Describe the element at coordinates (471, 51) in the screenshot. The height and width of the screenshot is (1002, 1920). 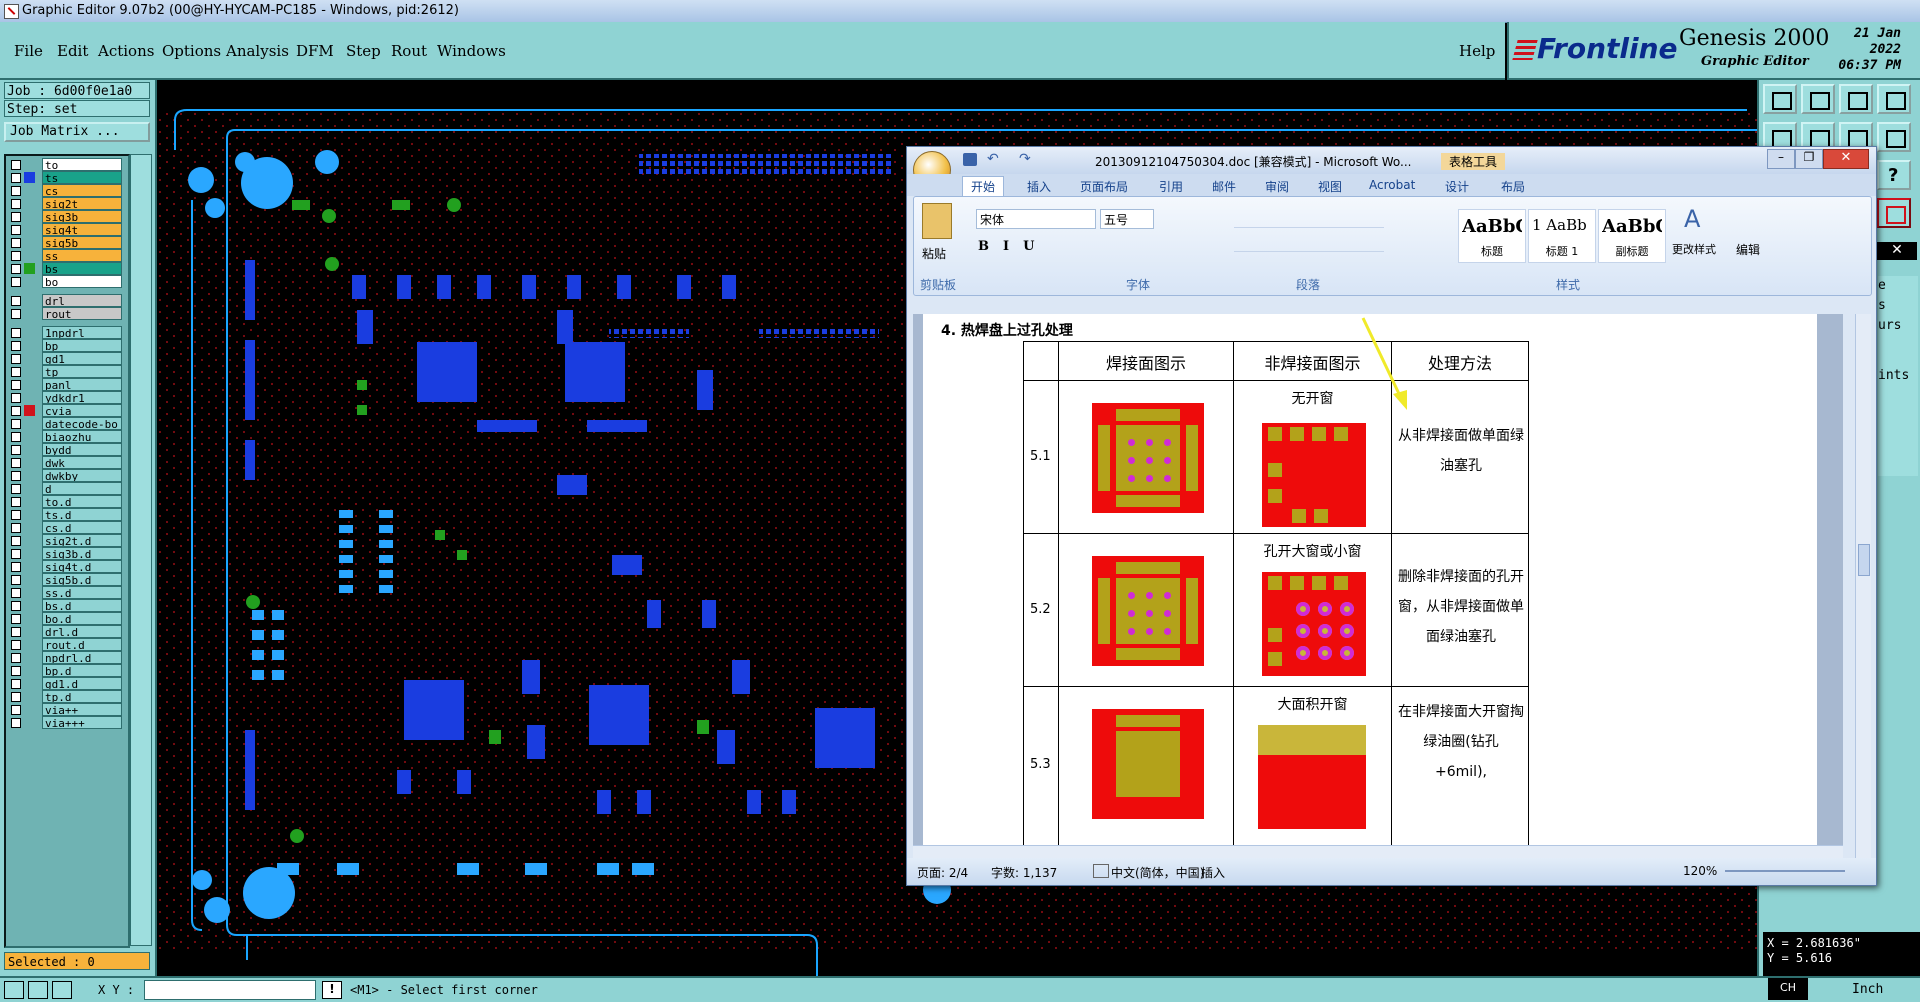
I see `menu-windows: Windows` at that location.